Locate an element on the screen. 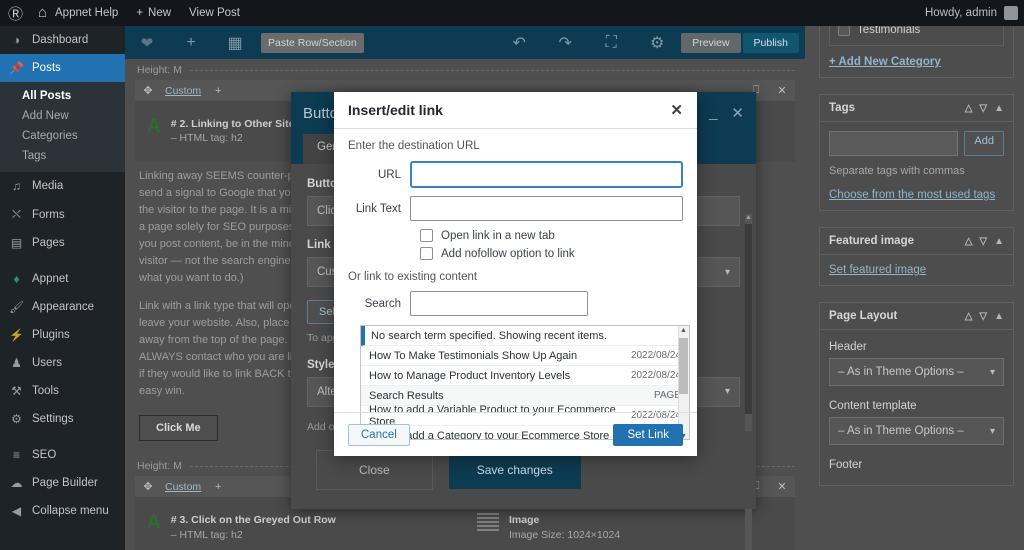  gear-icon: ⚙ is located at coordinates (657, 42).